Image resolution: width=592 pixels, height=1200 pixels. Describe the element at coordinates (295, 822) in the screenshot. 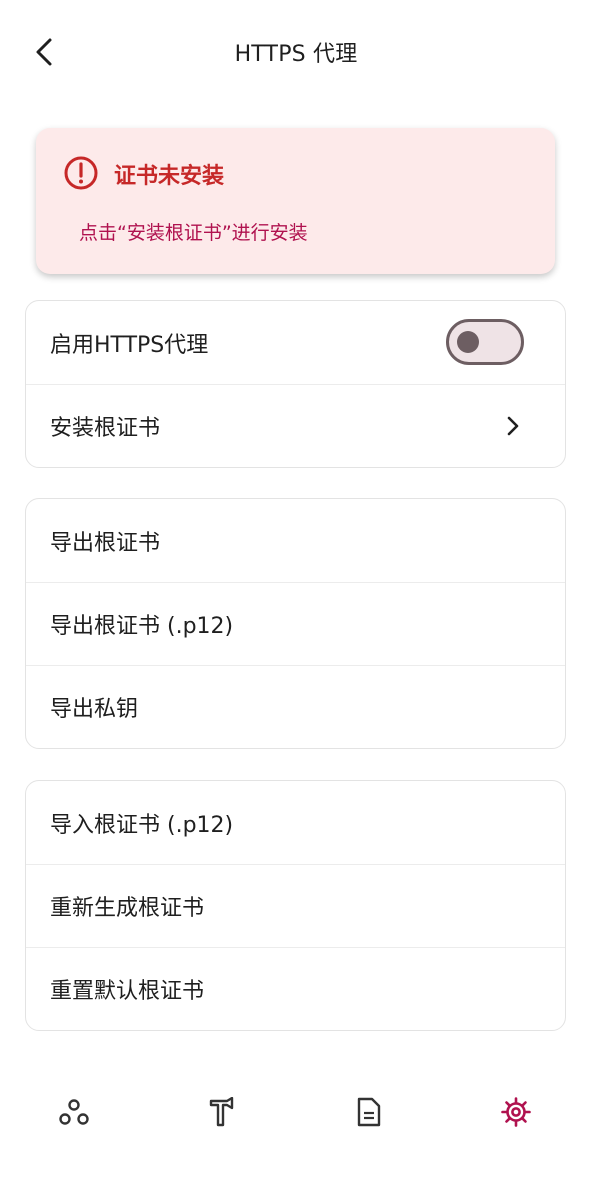

I see `import-root-cert-p12-row: 导入根证书 (.p12)` at that location.